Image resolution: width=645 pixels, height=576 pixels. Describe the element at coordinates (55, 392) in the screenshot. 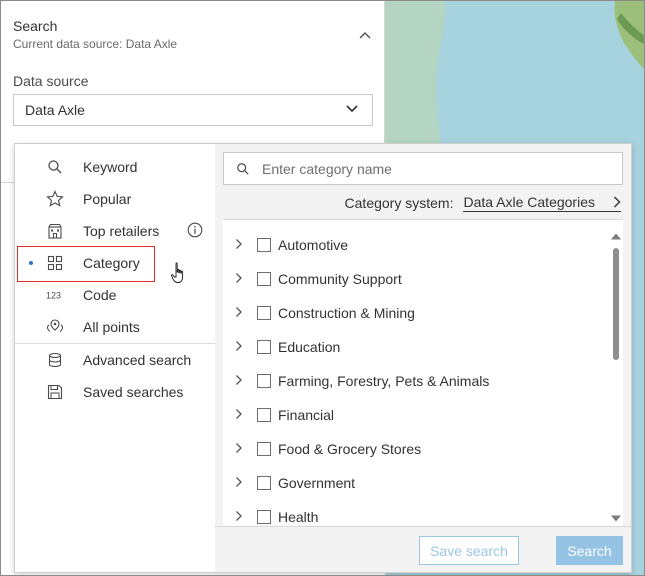

I see `save-icon` at that location.